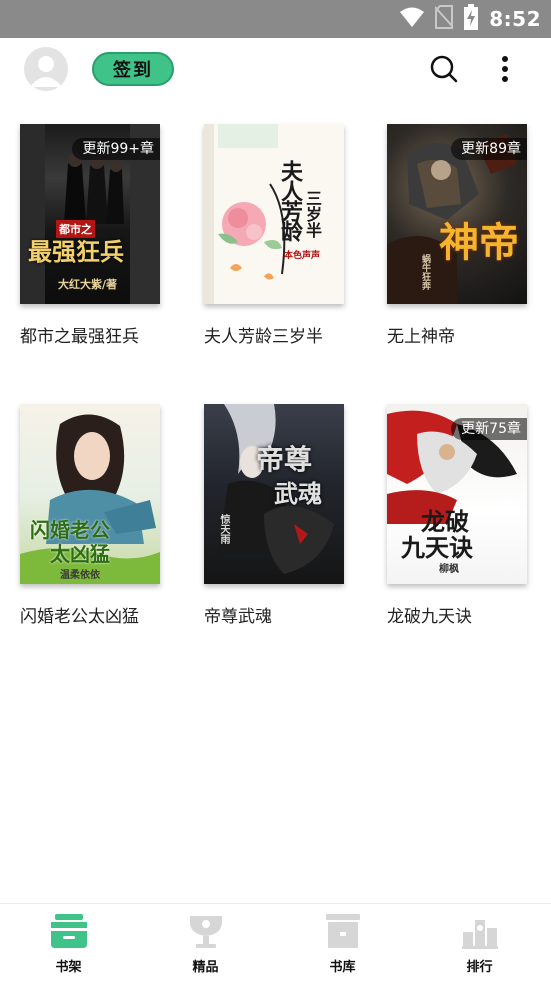 This screenshot has height=981, width=551. Describe the element at coordinates (205, 967) in the screenshot. I see `nav-label: 精品` at that location.